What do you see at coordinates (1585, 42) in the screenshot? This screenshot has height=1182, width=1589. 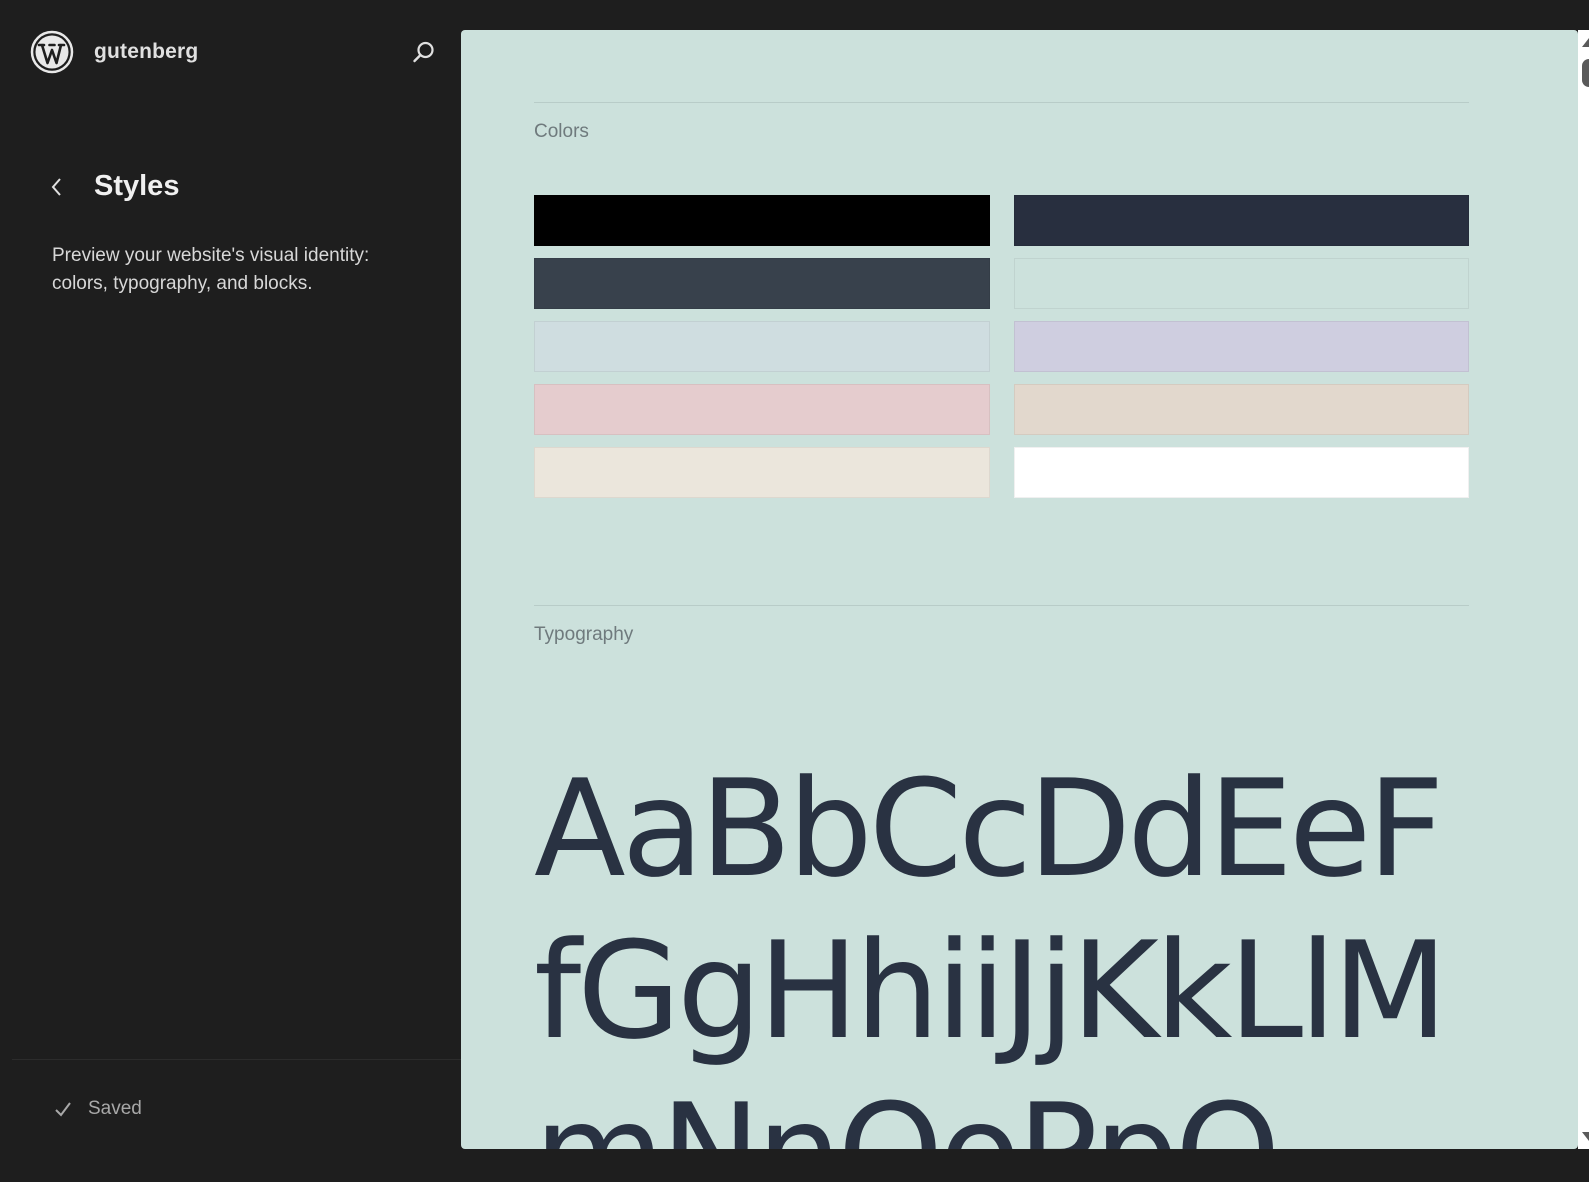 I see `scroll-up-arrow-icon` at bounding box center [1585, 42].